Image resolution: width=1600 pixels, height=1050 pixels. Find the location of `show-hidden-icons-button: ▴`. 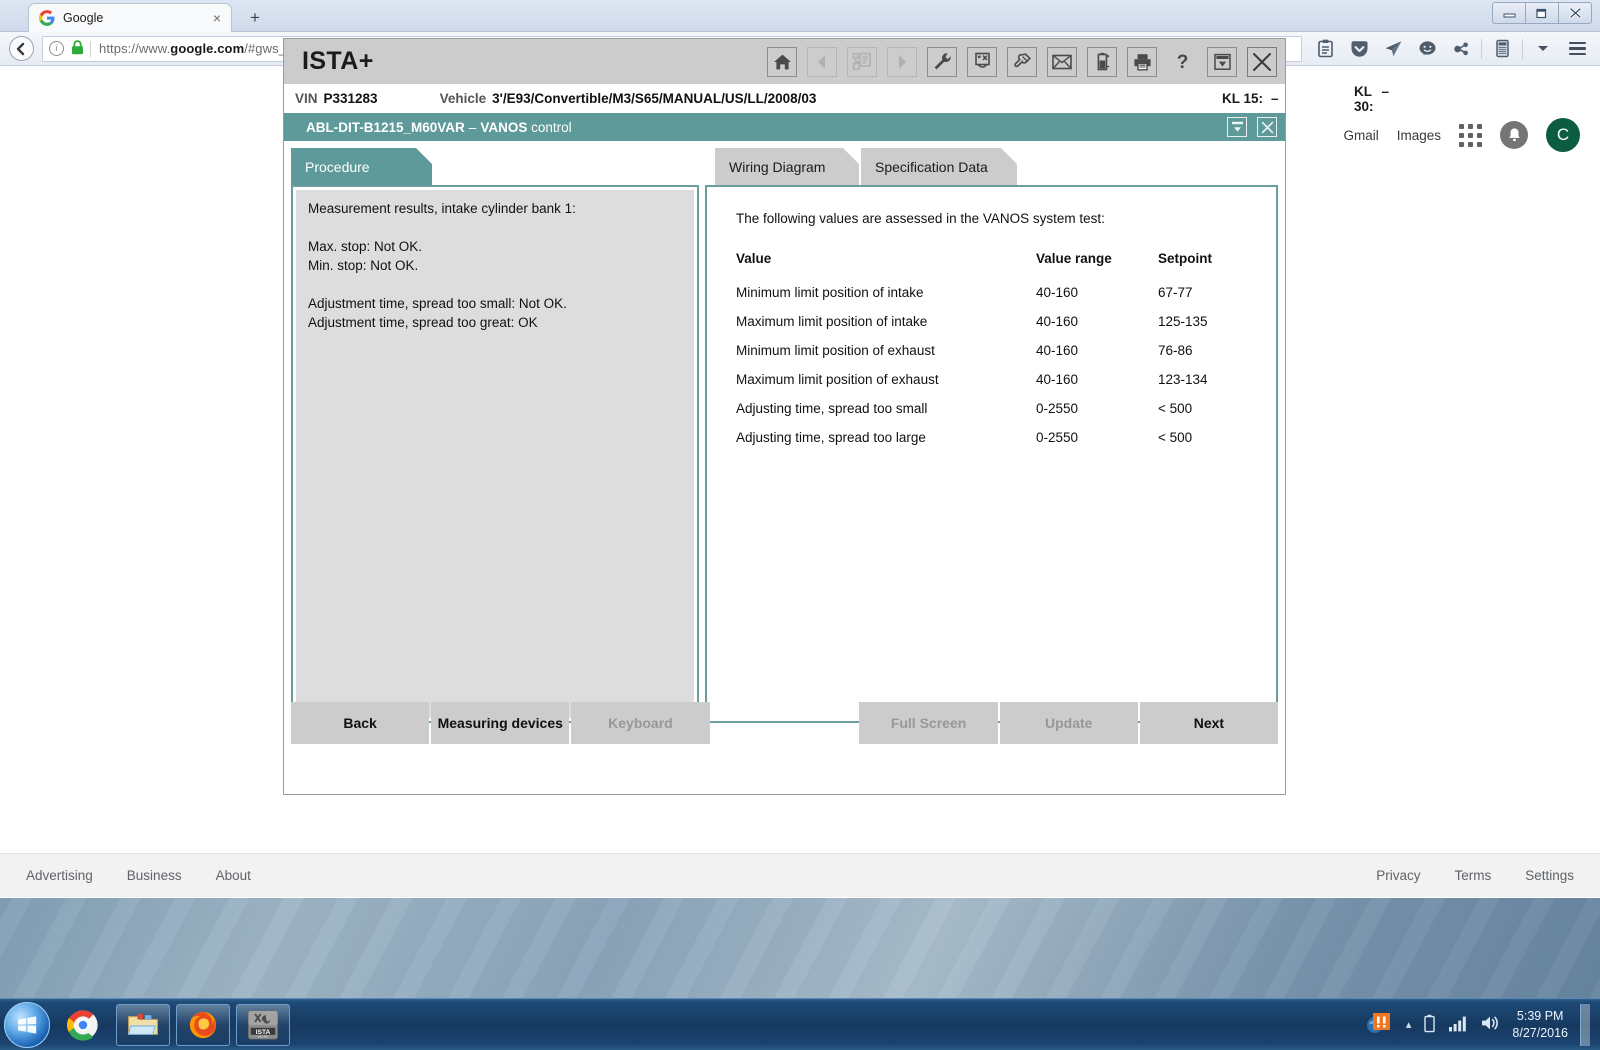

show-hidden-icons-button: ▴ is located at coordinates (1409, 1024).